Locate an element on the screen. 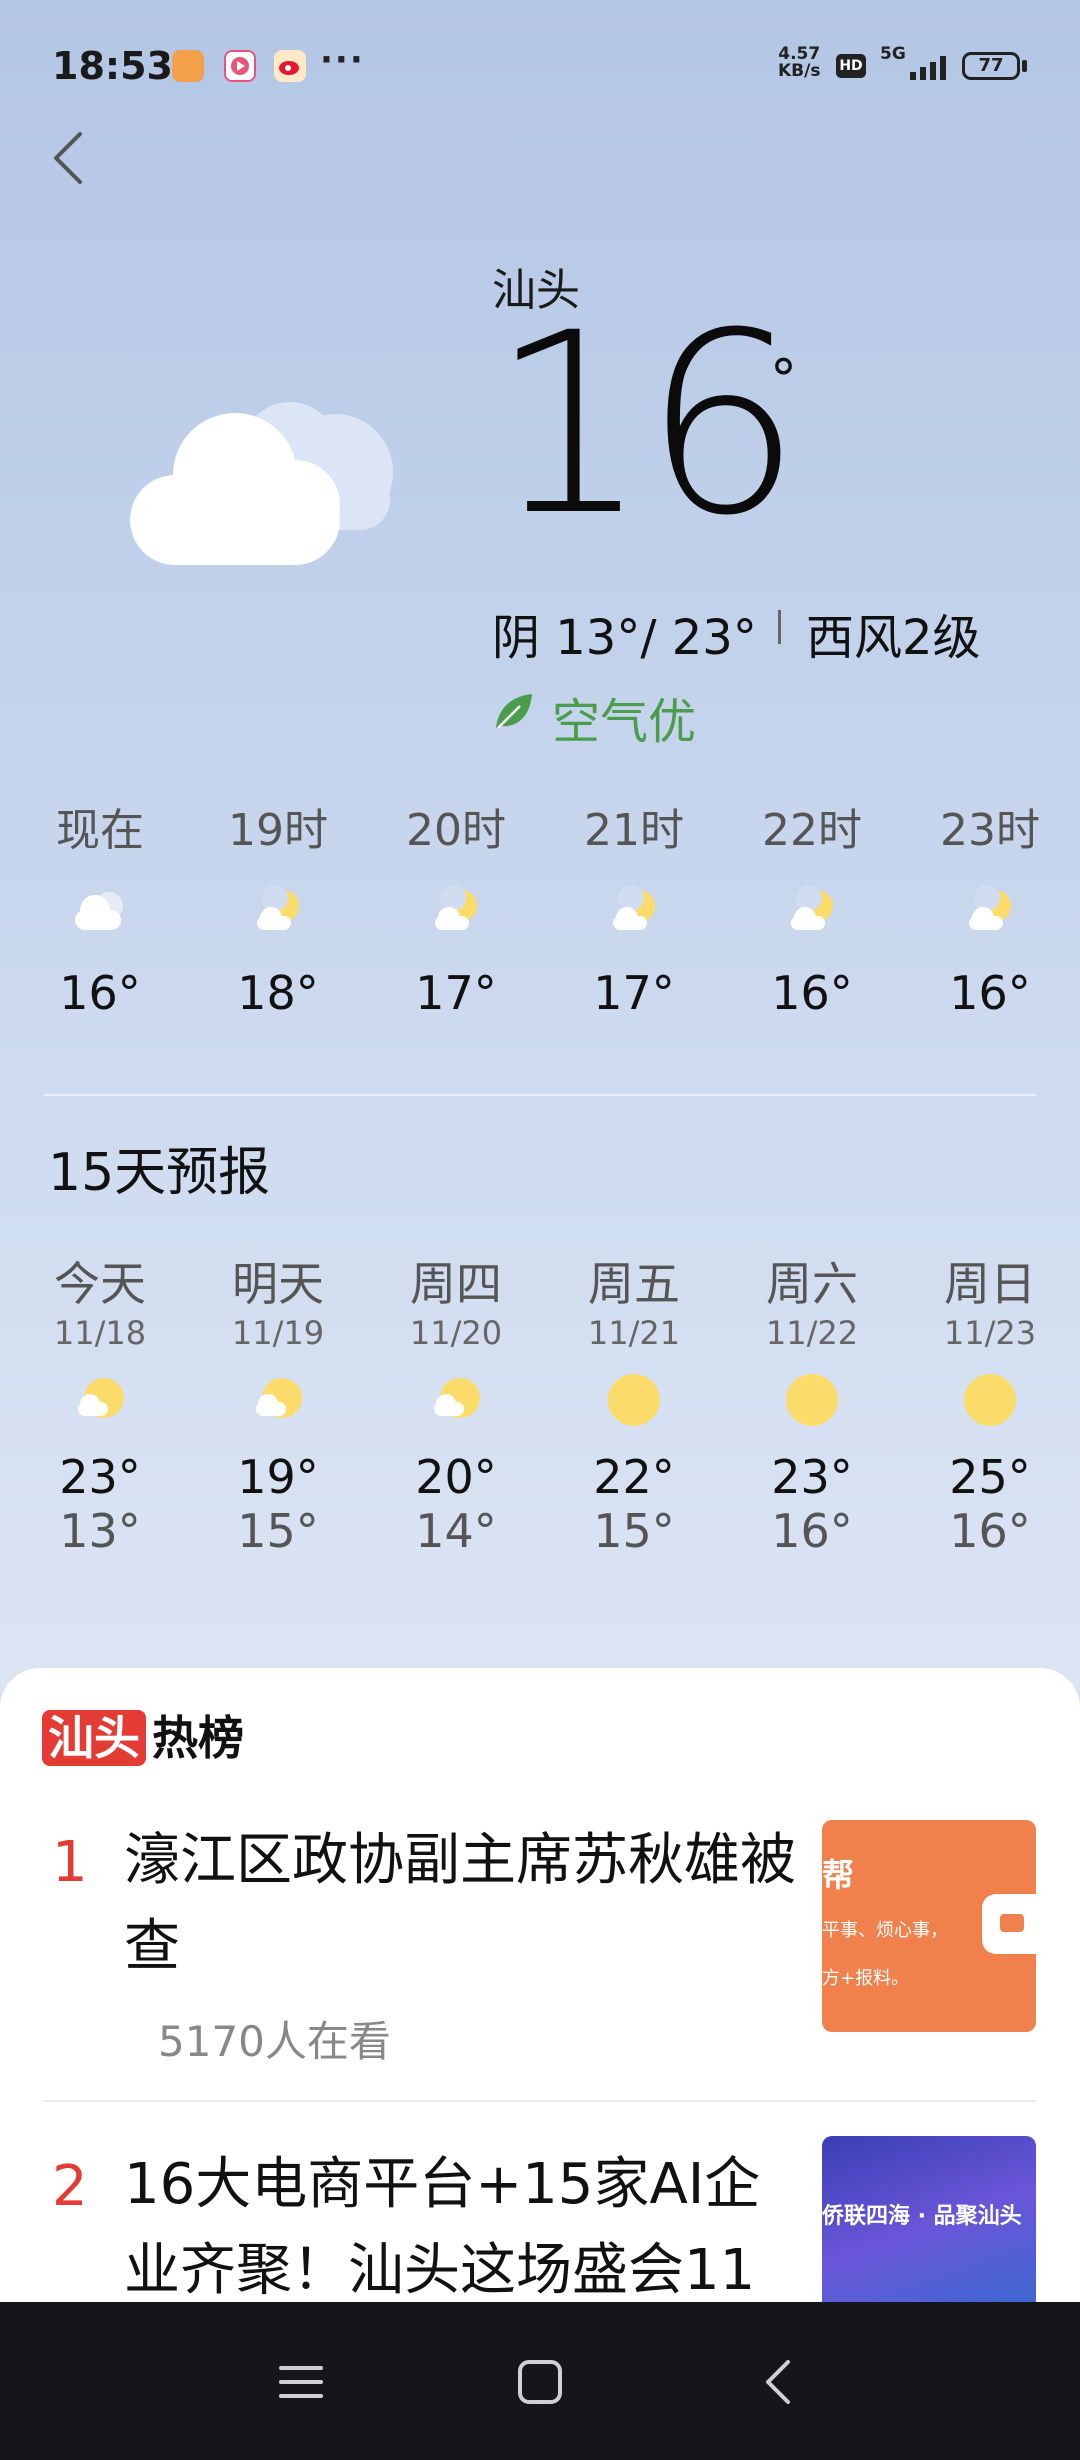 The height and width of the screenshot is (2460, 1080). cloudy-icon is located at coordinates (270, 490).